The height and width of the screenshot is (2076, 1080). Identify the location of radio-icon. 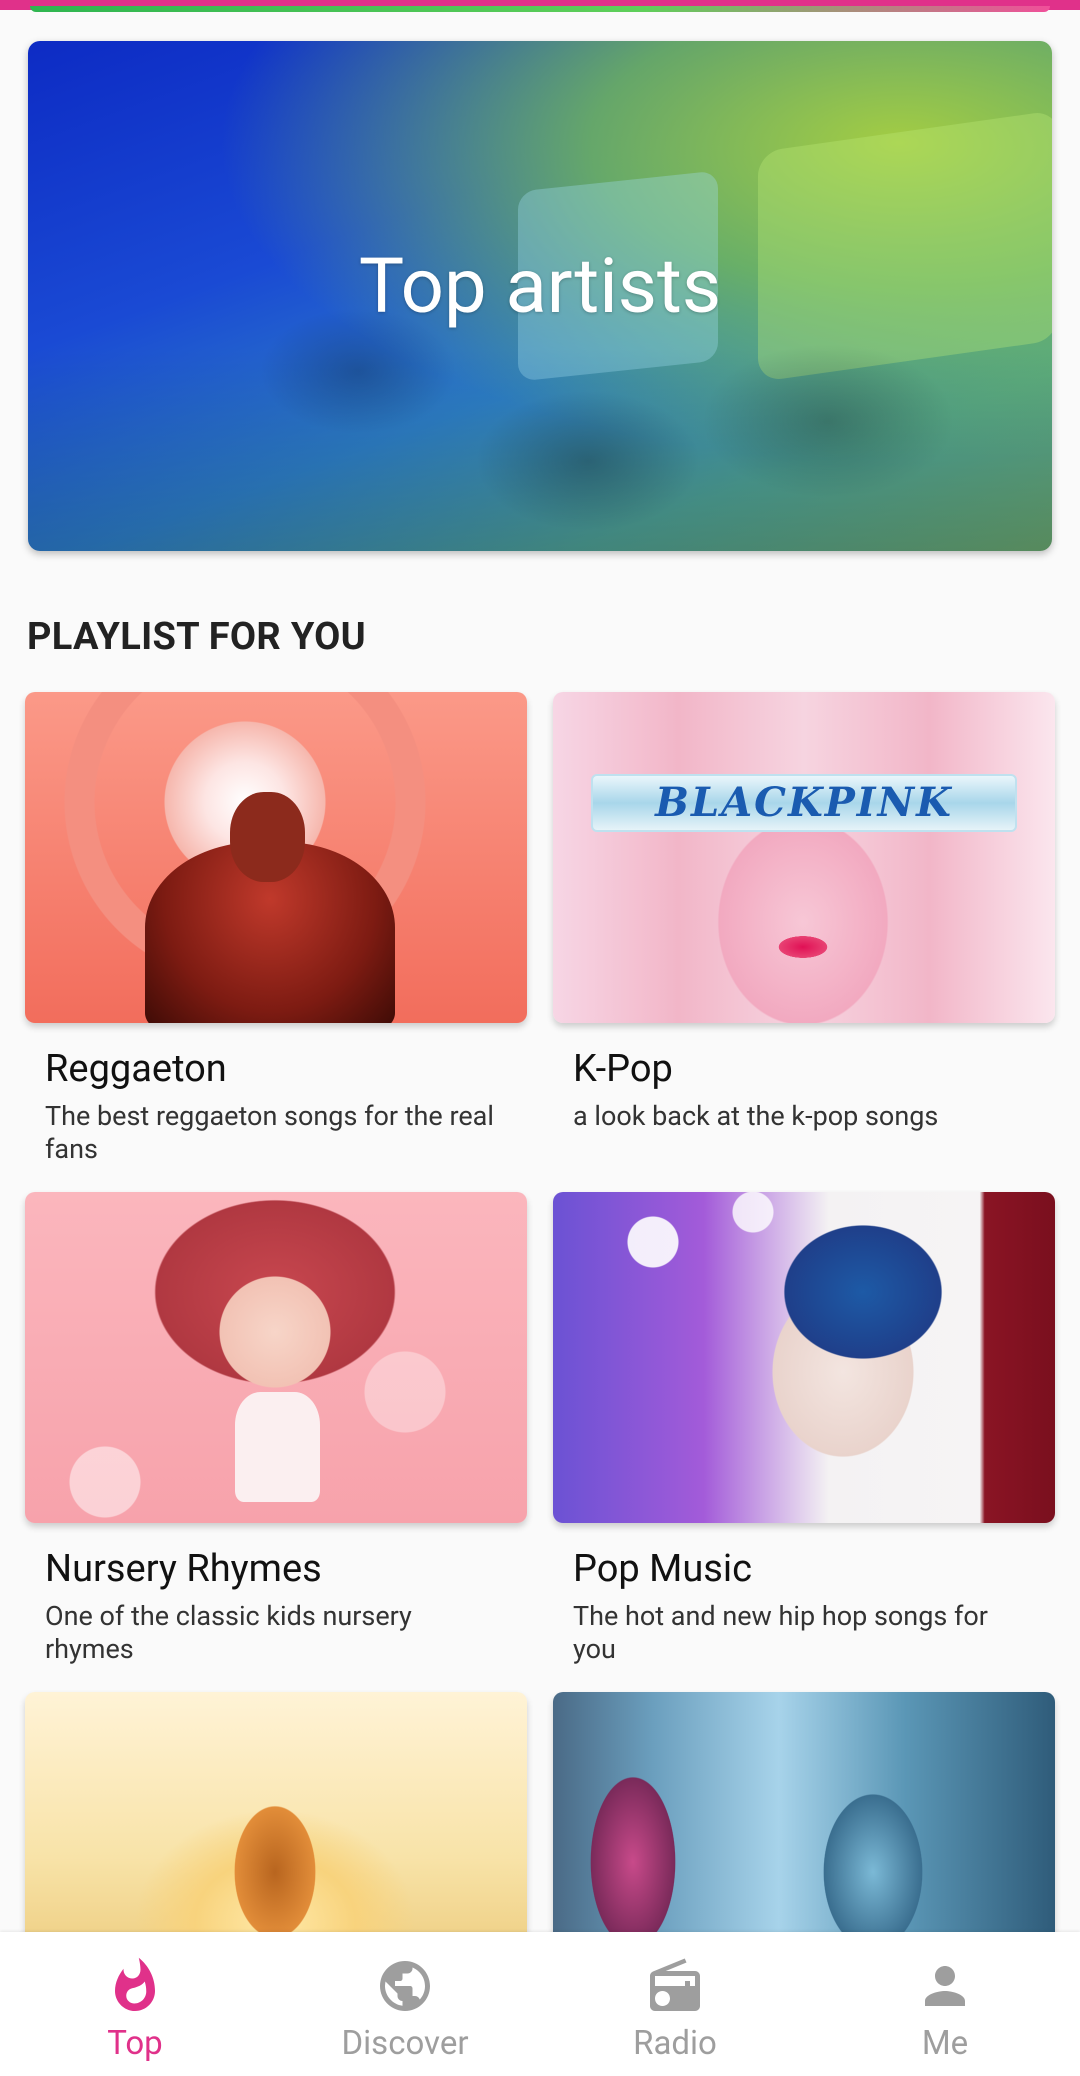
(675, 1984).